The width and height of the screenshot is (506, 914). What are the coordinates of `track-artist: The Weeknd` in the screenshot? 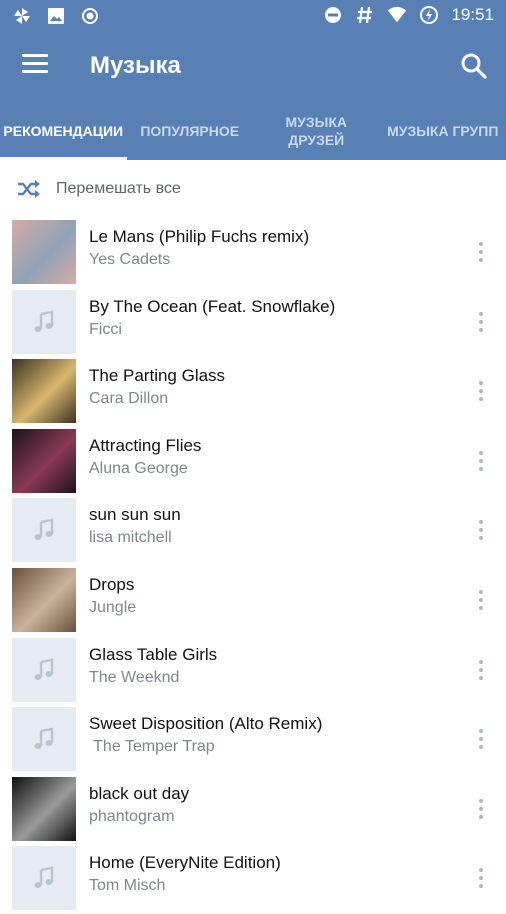 It's located at (134, 678).